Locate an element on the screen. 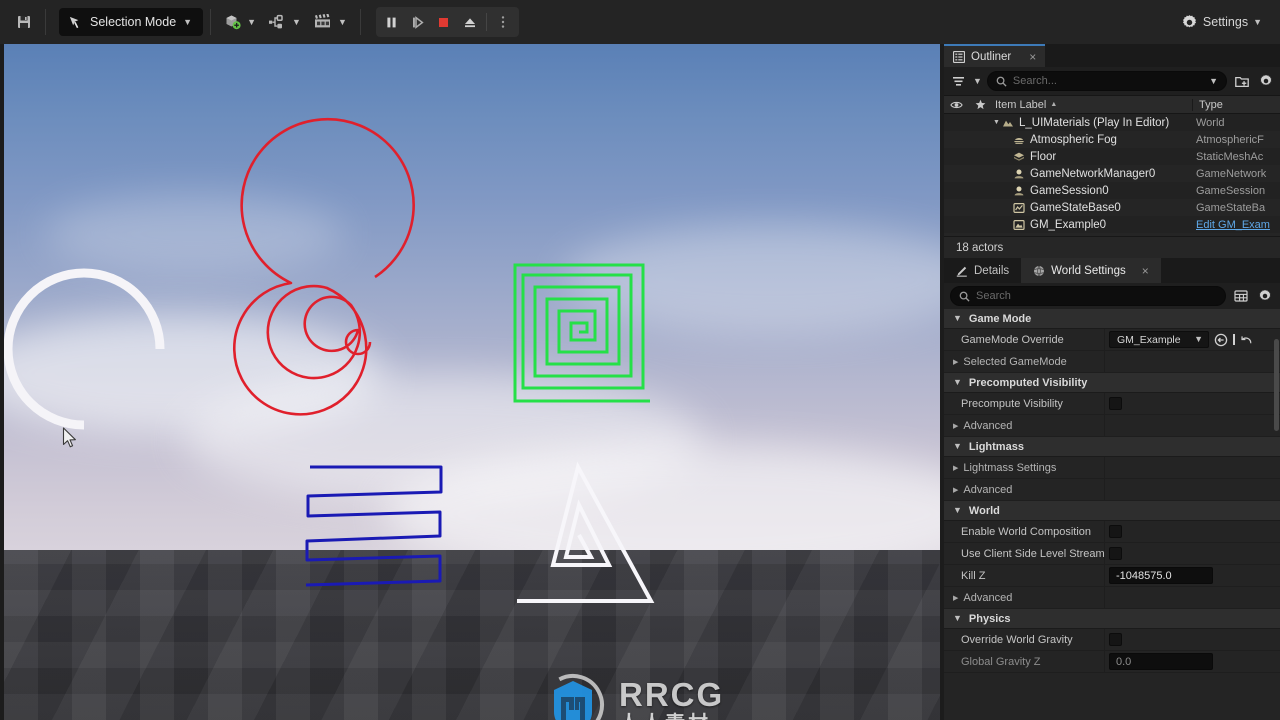 The image size is (1280, 720). property-row: Global Gravity Z 0.0 is located at coordinates (1112, 662).